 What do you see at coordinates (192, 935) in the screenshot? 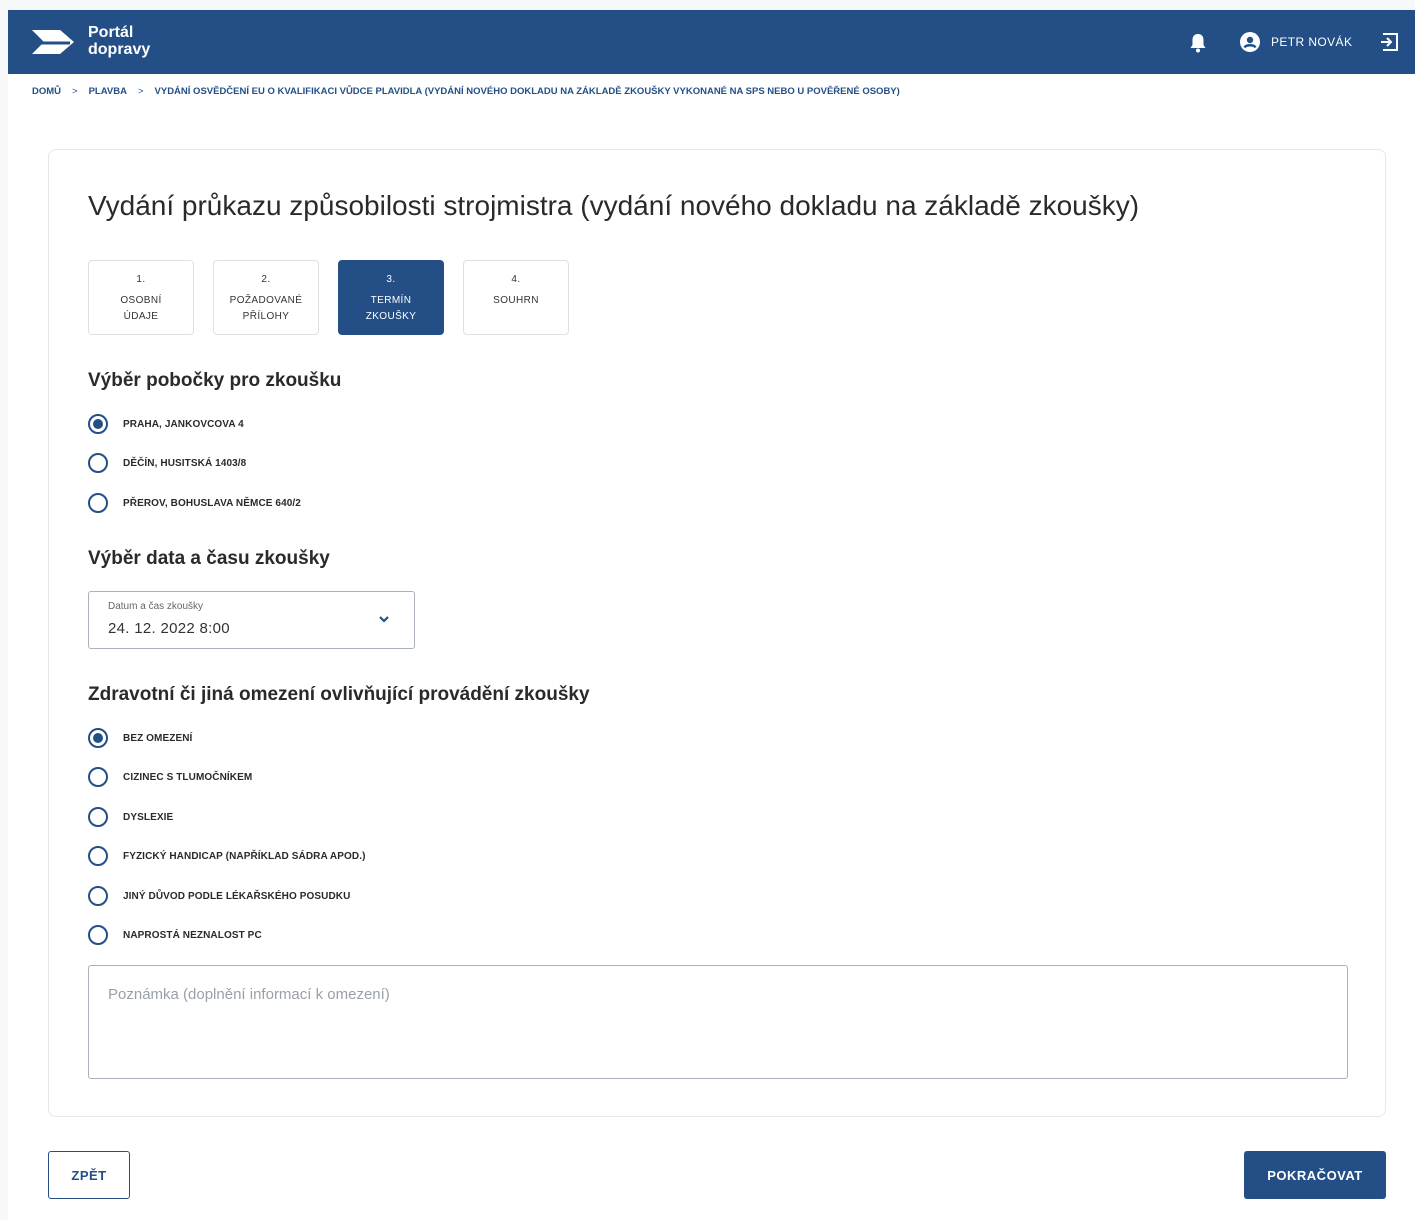
I see `radio-label: NAPROSTÁ NEZNALOST PC` at bounding box center [192, 935].